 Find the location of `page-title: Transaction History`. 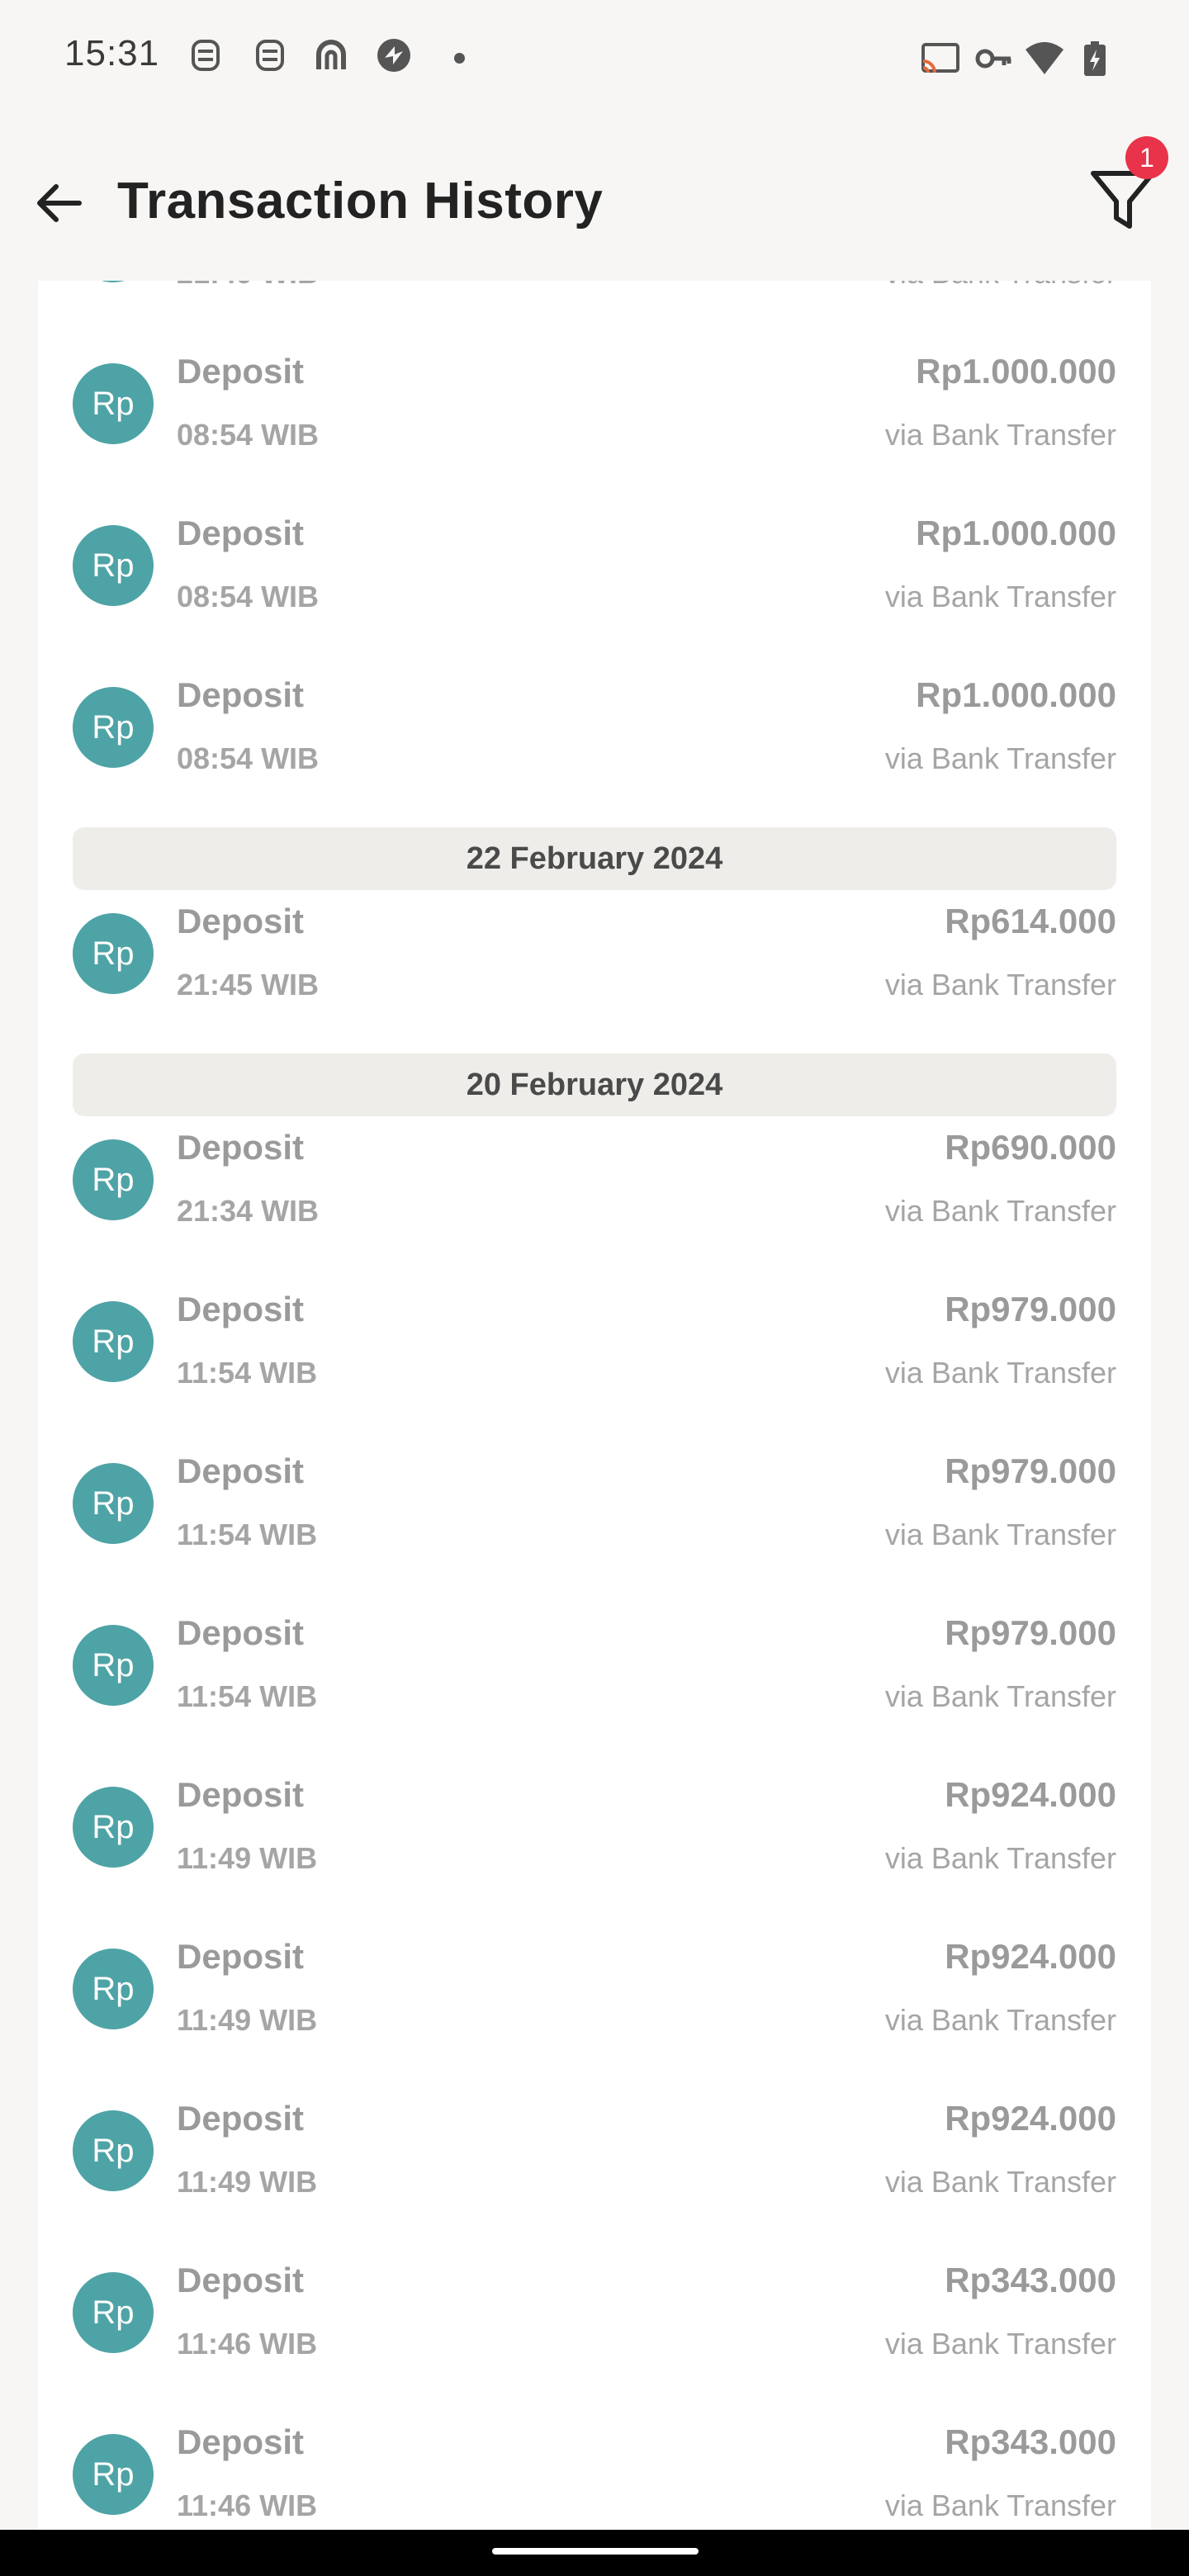

page-title: Transaction History is located at coordinates (360, 201).